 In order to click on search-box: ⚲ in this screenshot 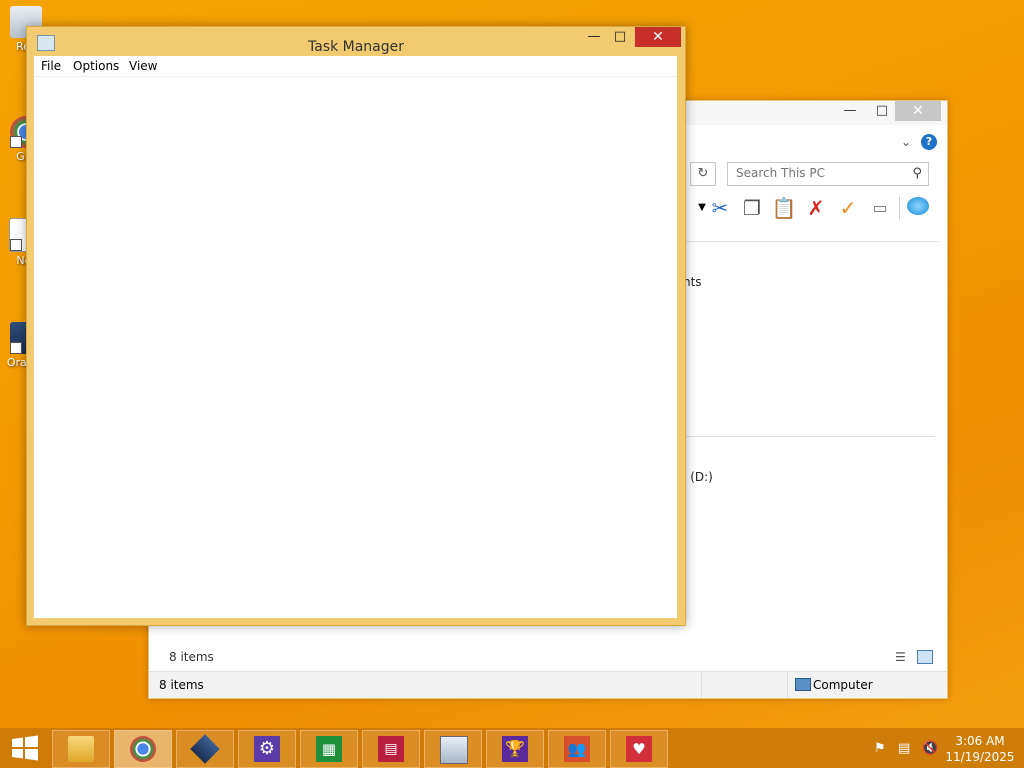, I will do `click(828, 174)`.